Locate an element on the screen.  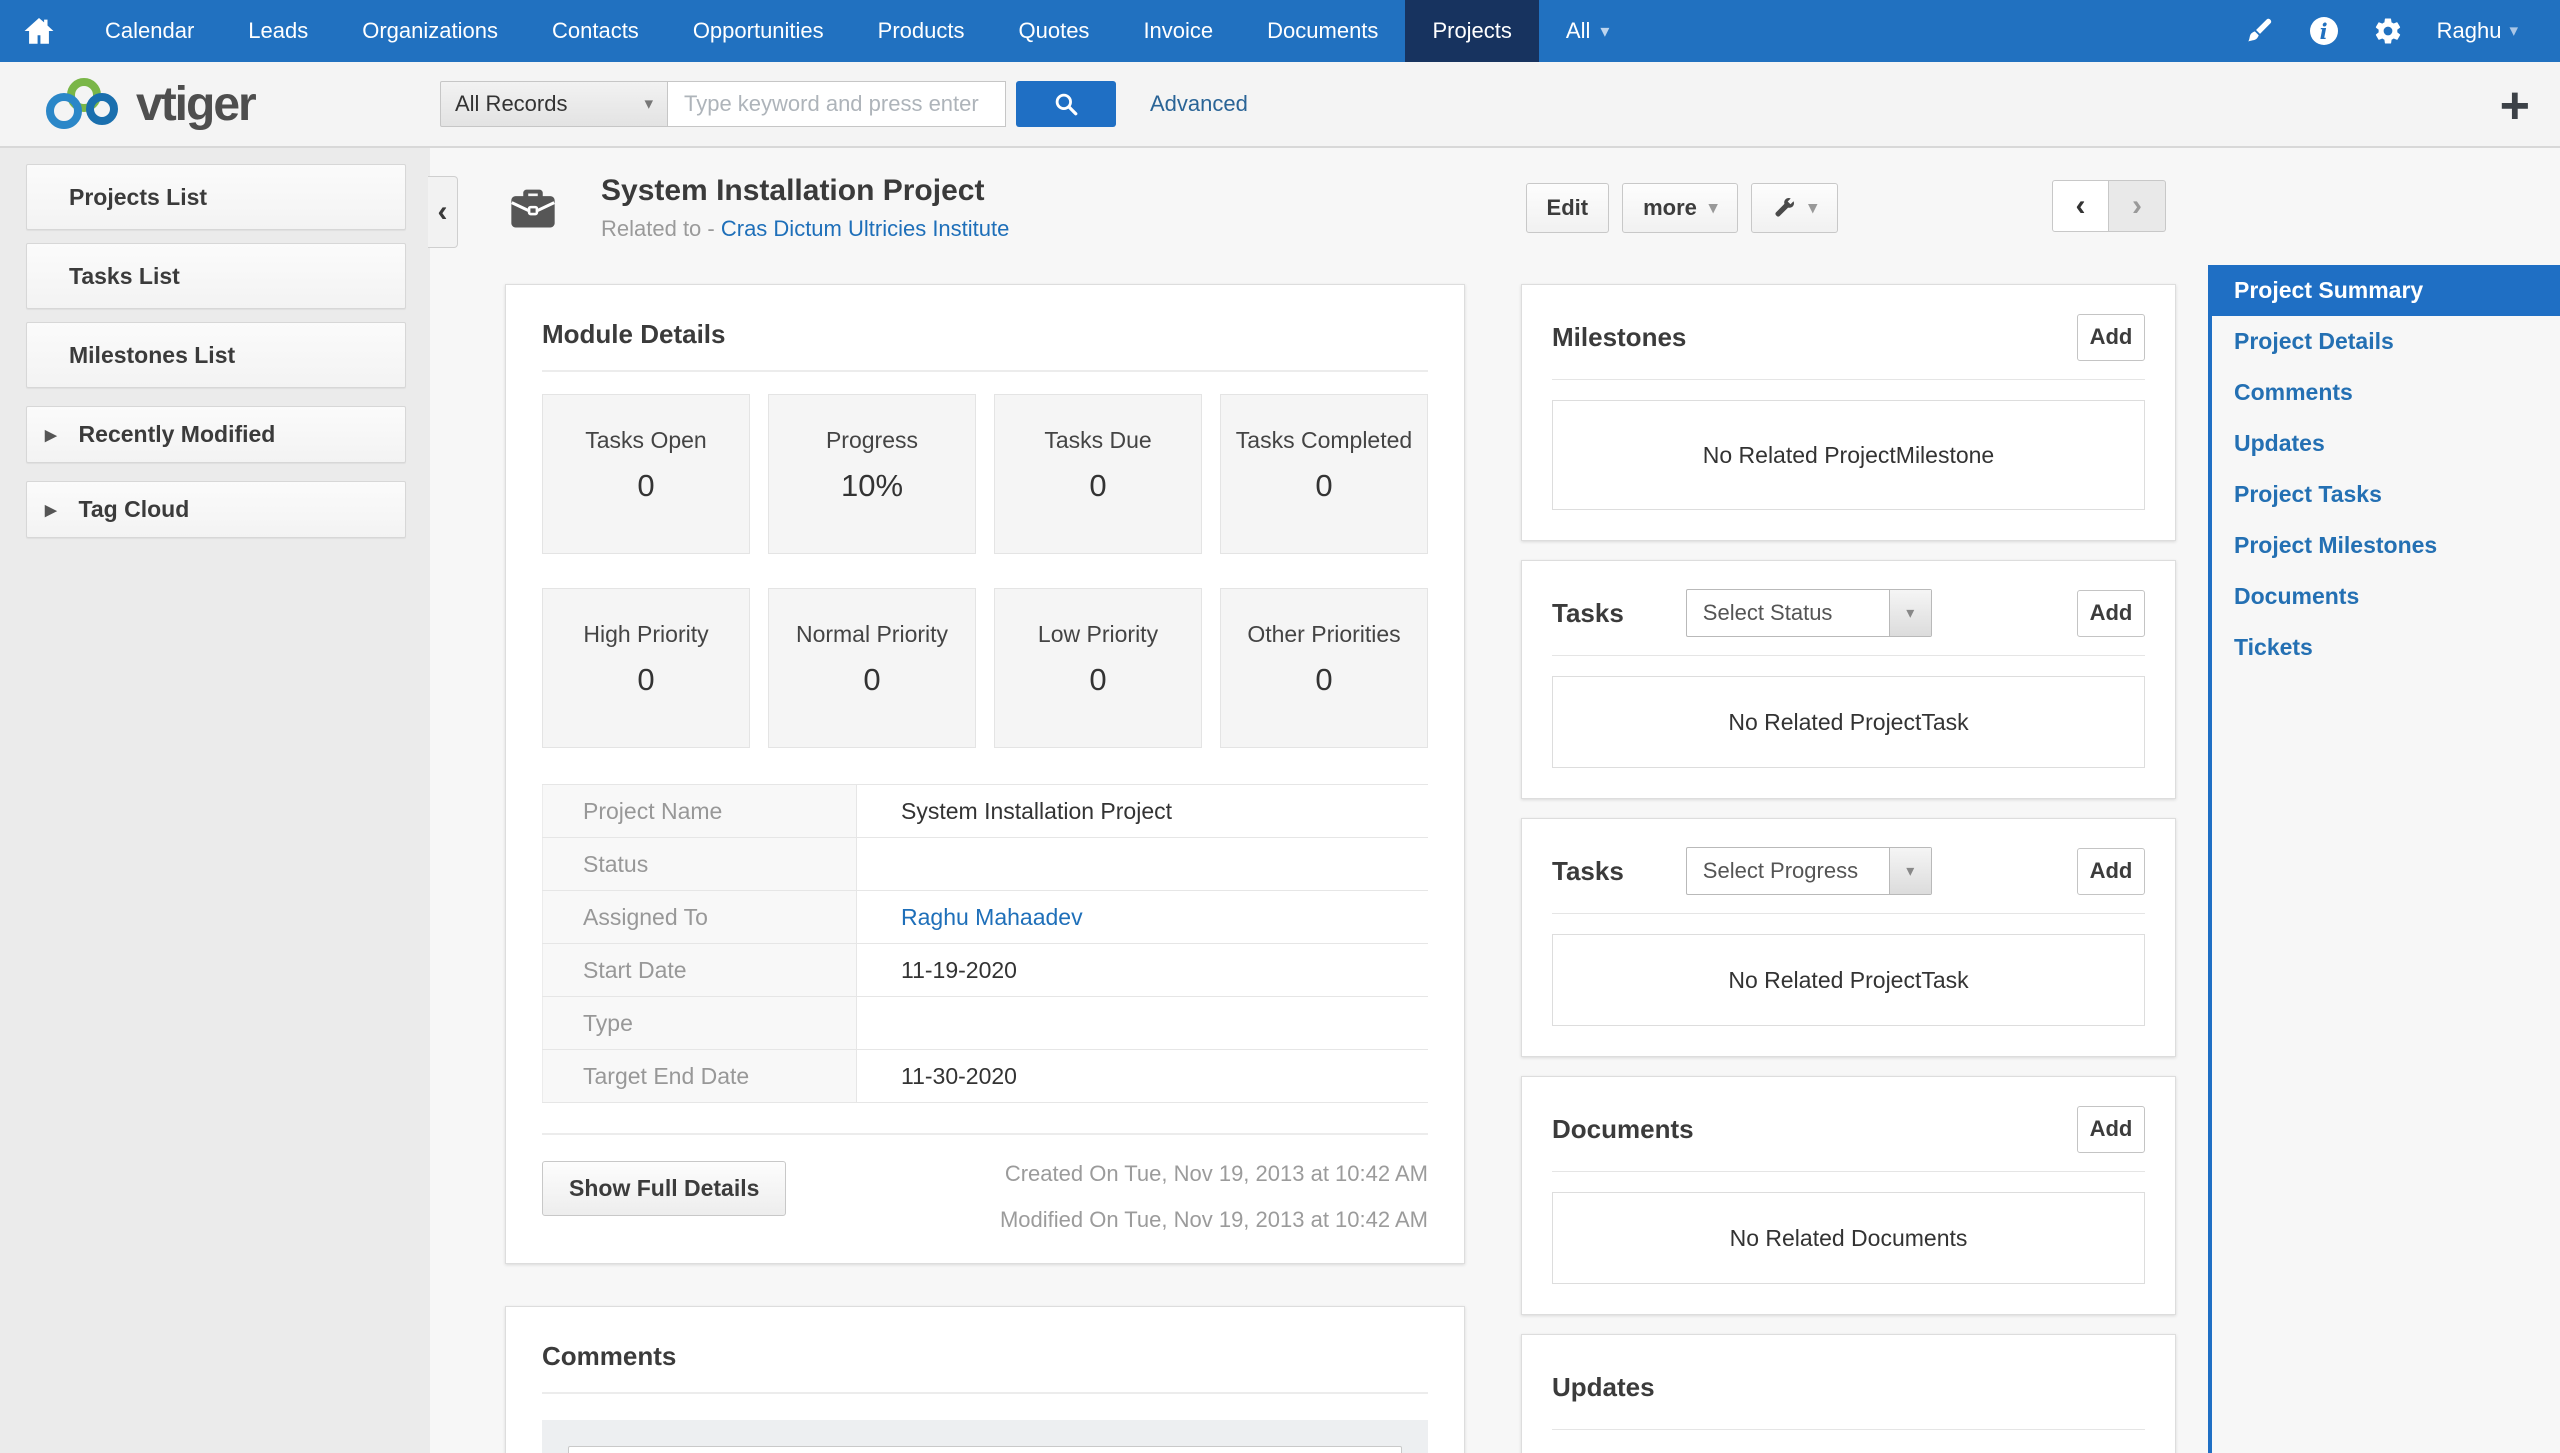
nav-item-opportunities: Opportunities is located at coordinates (758, 31).